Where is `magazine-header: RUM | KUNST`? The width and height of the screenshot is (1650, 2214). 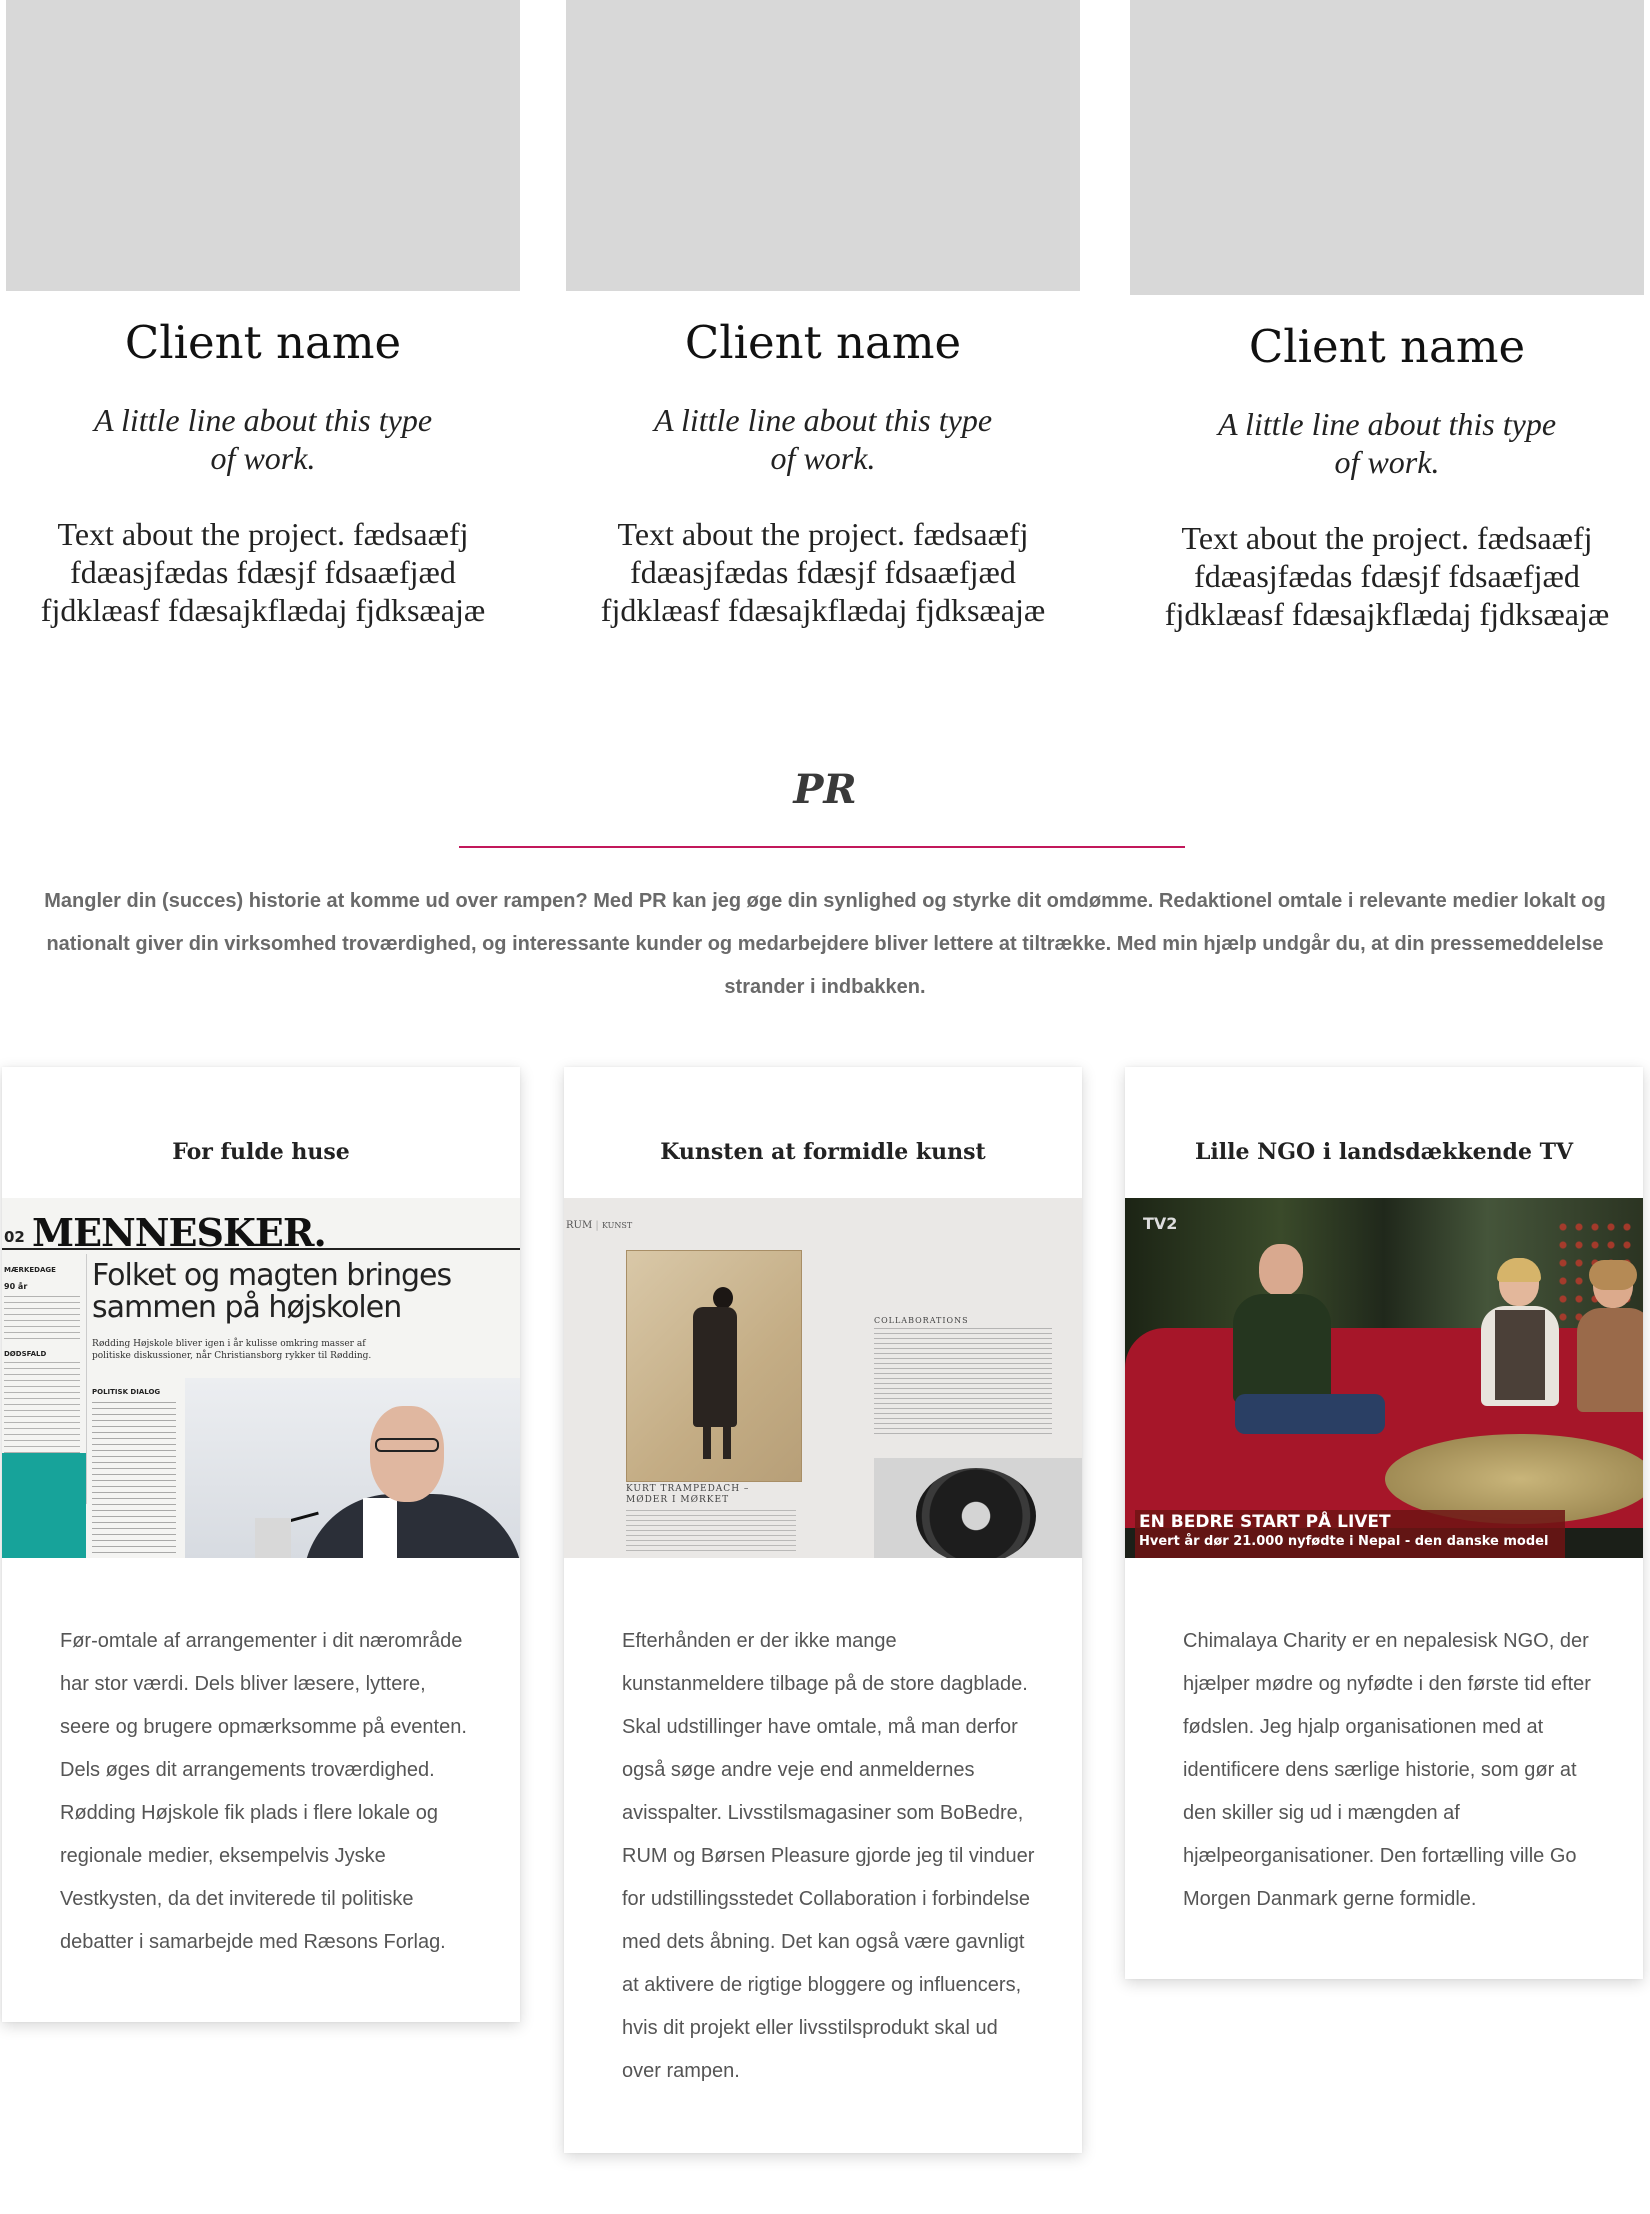 magazine-header: RUM | KUNST is located at coordinates (599, 1225).